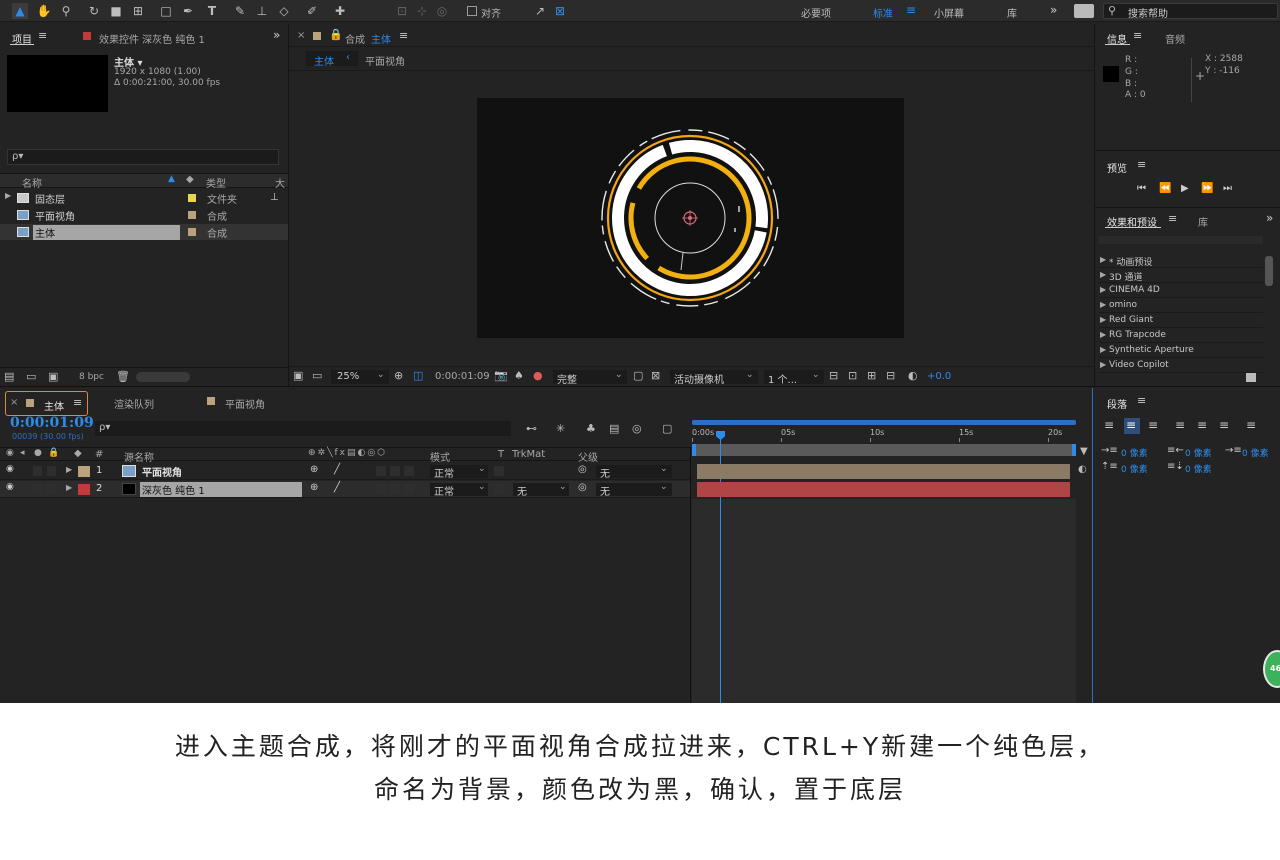 The height and width of the screenshot is (860, 1280). Describe the element at coordinates (591, 429) in the screenshot. I see `shy-layers-icon: ♣` at that location.